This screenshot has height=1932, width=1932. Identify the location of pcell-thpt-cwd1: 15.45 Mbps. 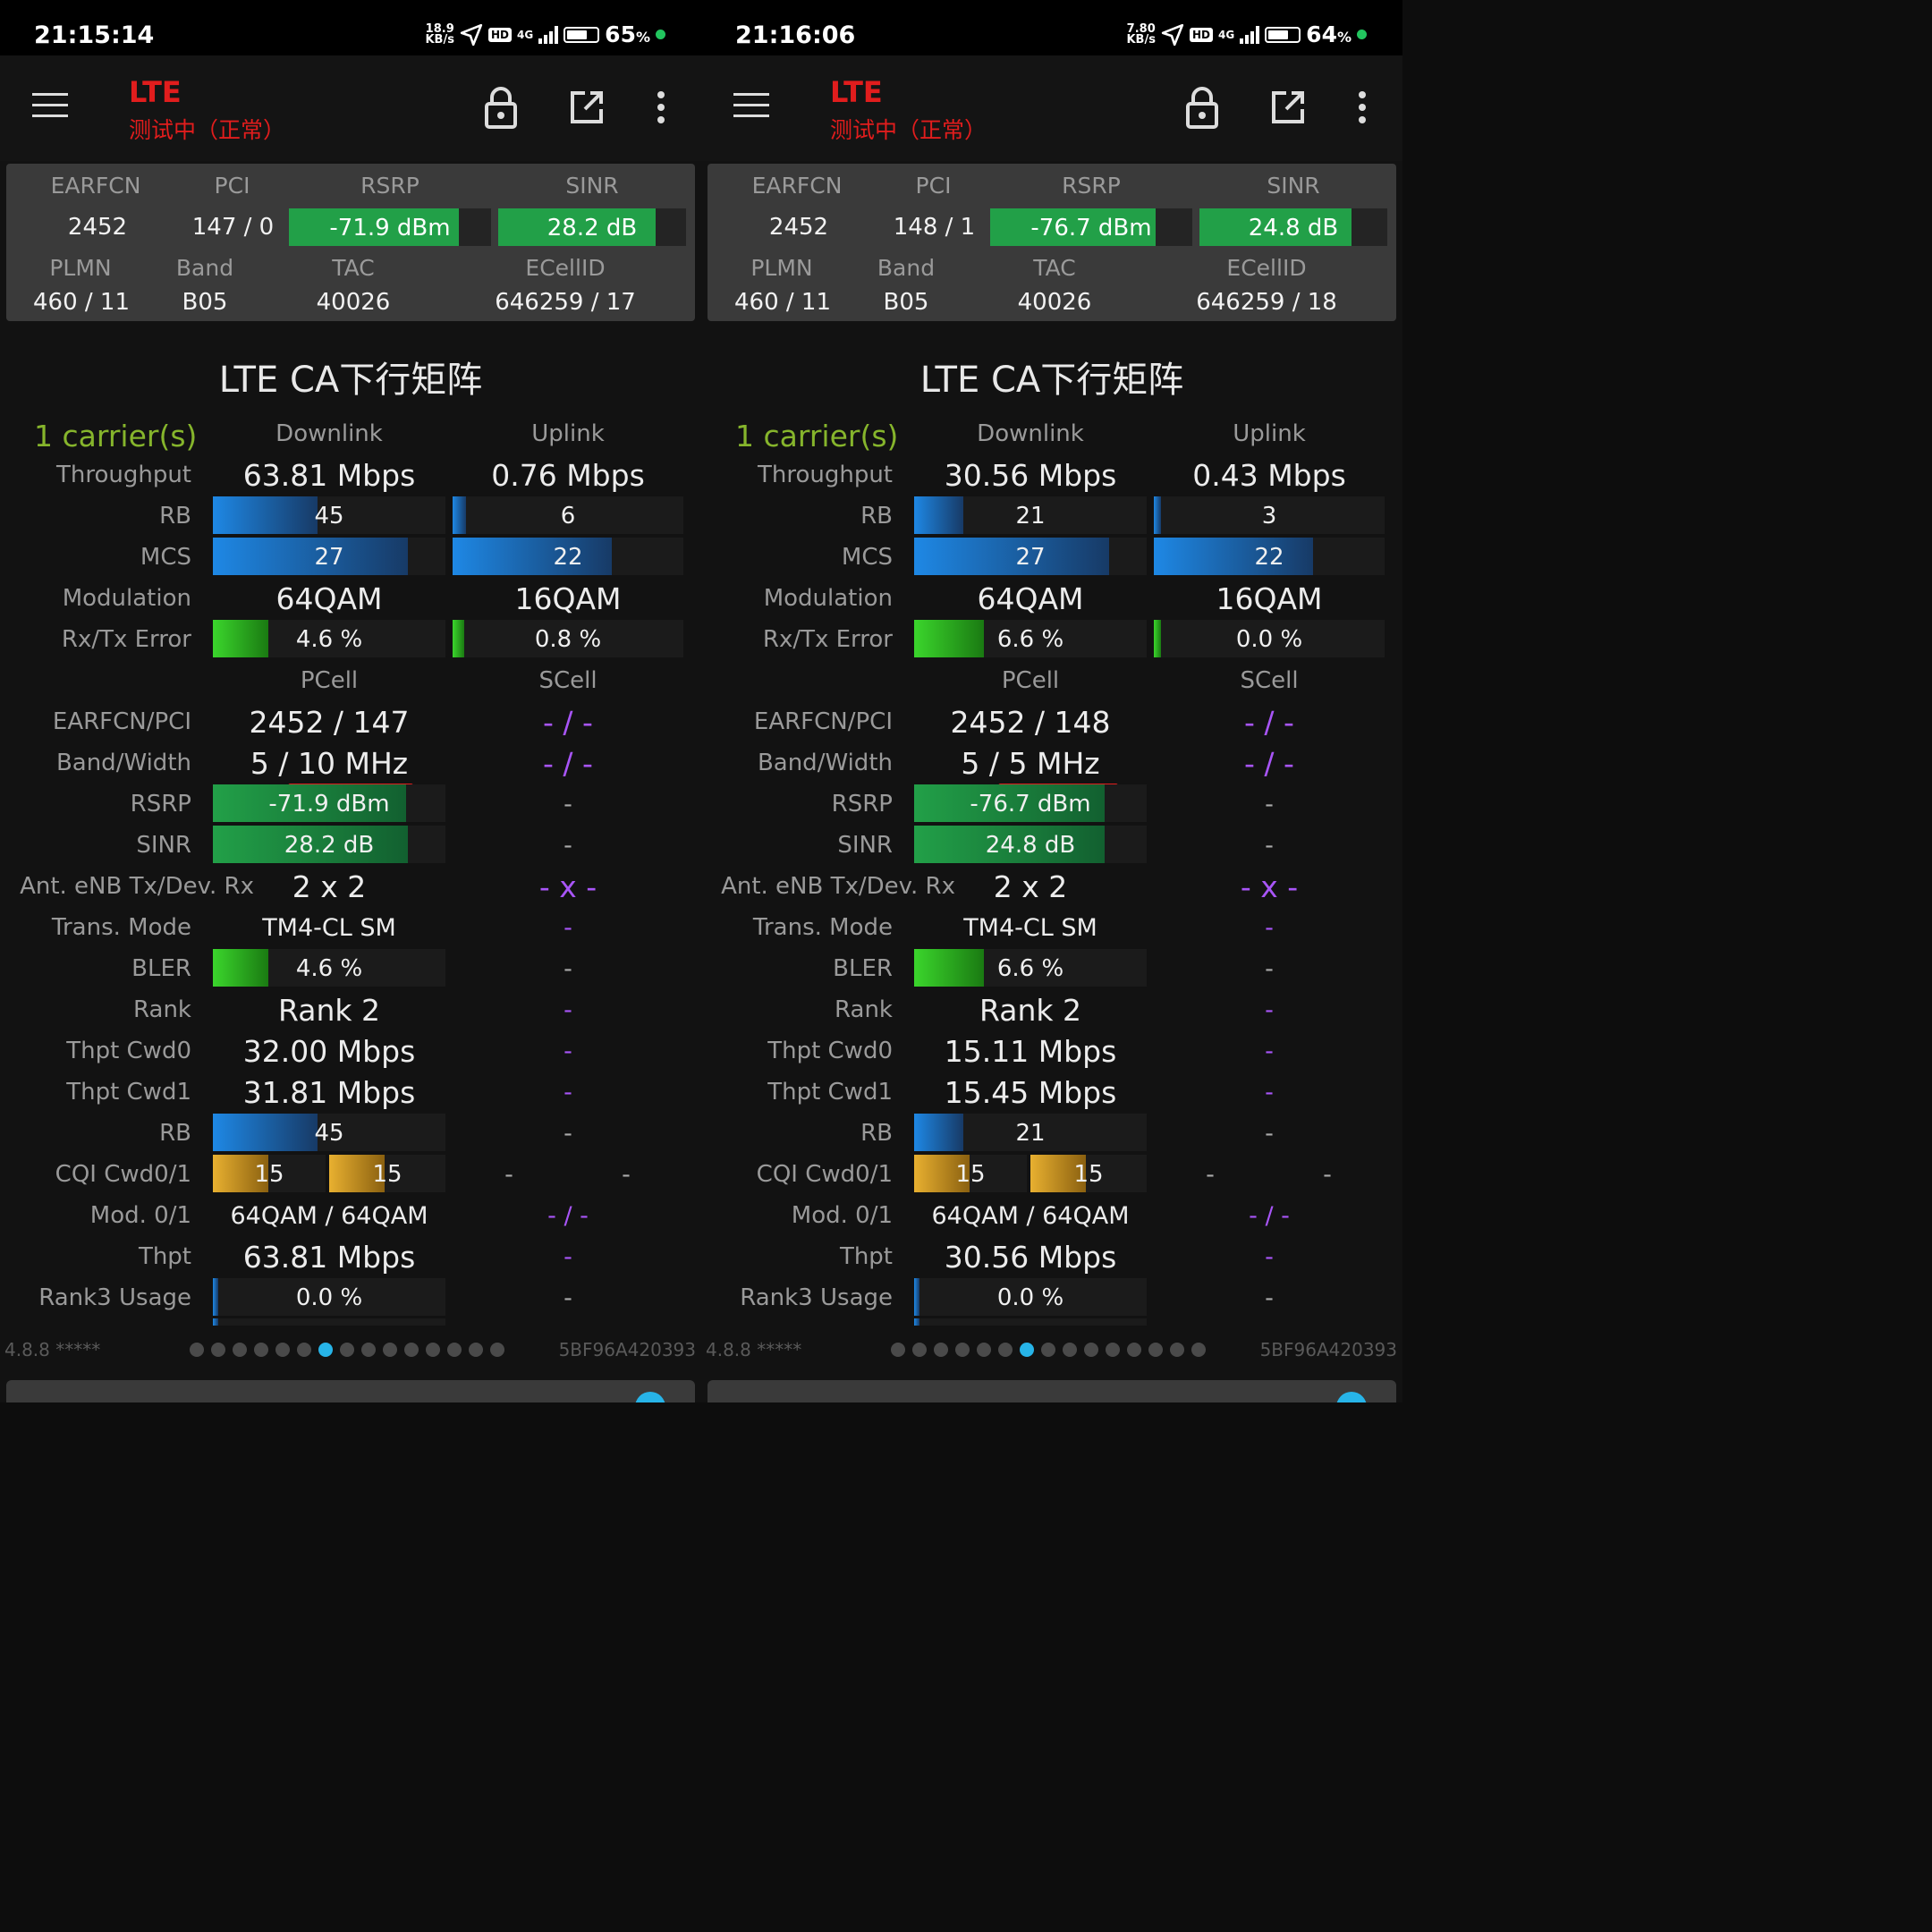
(1030, 1092).